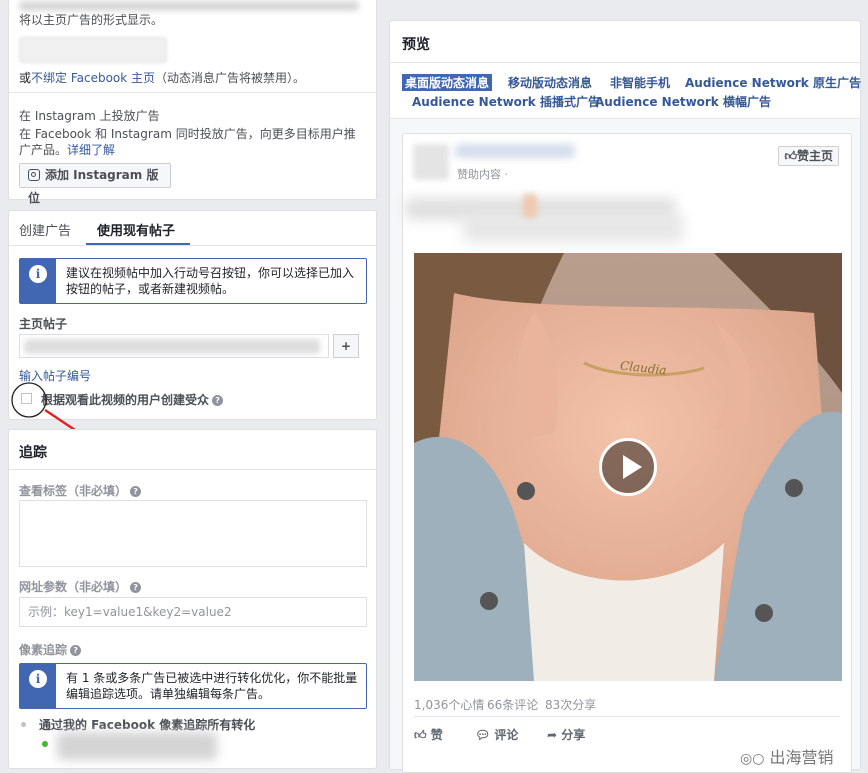 Image resolution: width=868 pixels, height=773 pixels. What do you see at coordinates (683, 101) in the screenshot?
I see `tab-an-banner: Audience Network 横幅广告` at bounding box center [683, 101].